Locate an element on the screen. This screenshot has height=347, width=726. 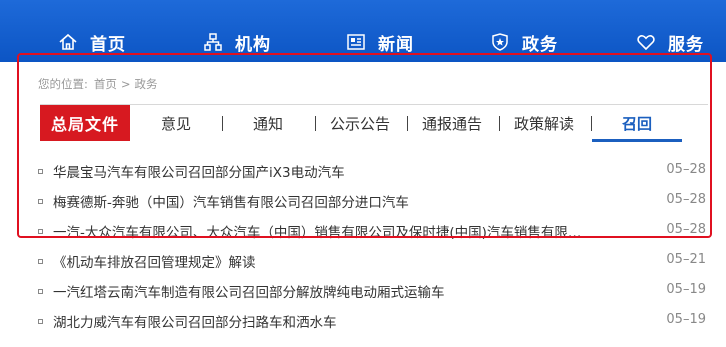
nav-news-label: 新闻 is located at coordinates (396, 44).